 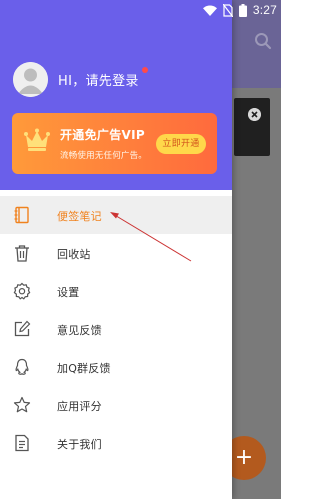 What do you see at coordinates (104, 156) in the screenshot?
I see `vip-subtitle: 流畅使用无任何广告。` at bounding box center [104, 156].